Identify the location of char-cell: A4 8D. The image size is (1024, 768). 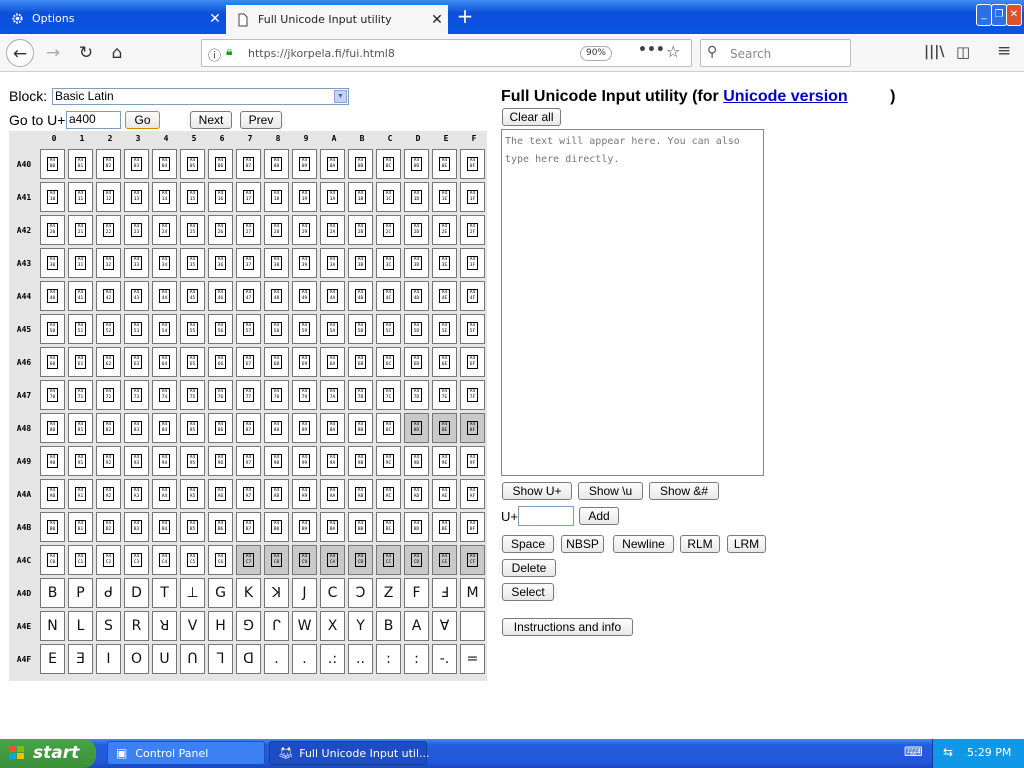
(416, 428).